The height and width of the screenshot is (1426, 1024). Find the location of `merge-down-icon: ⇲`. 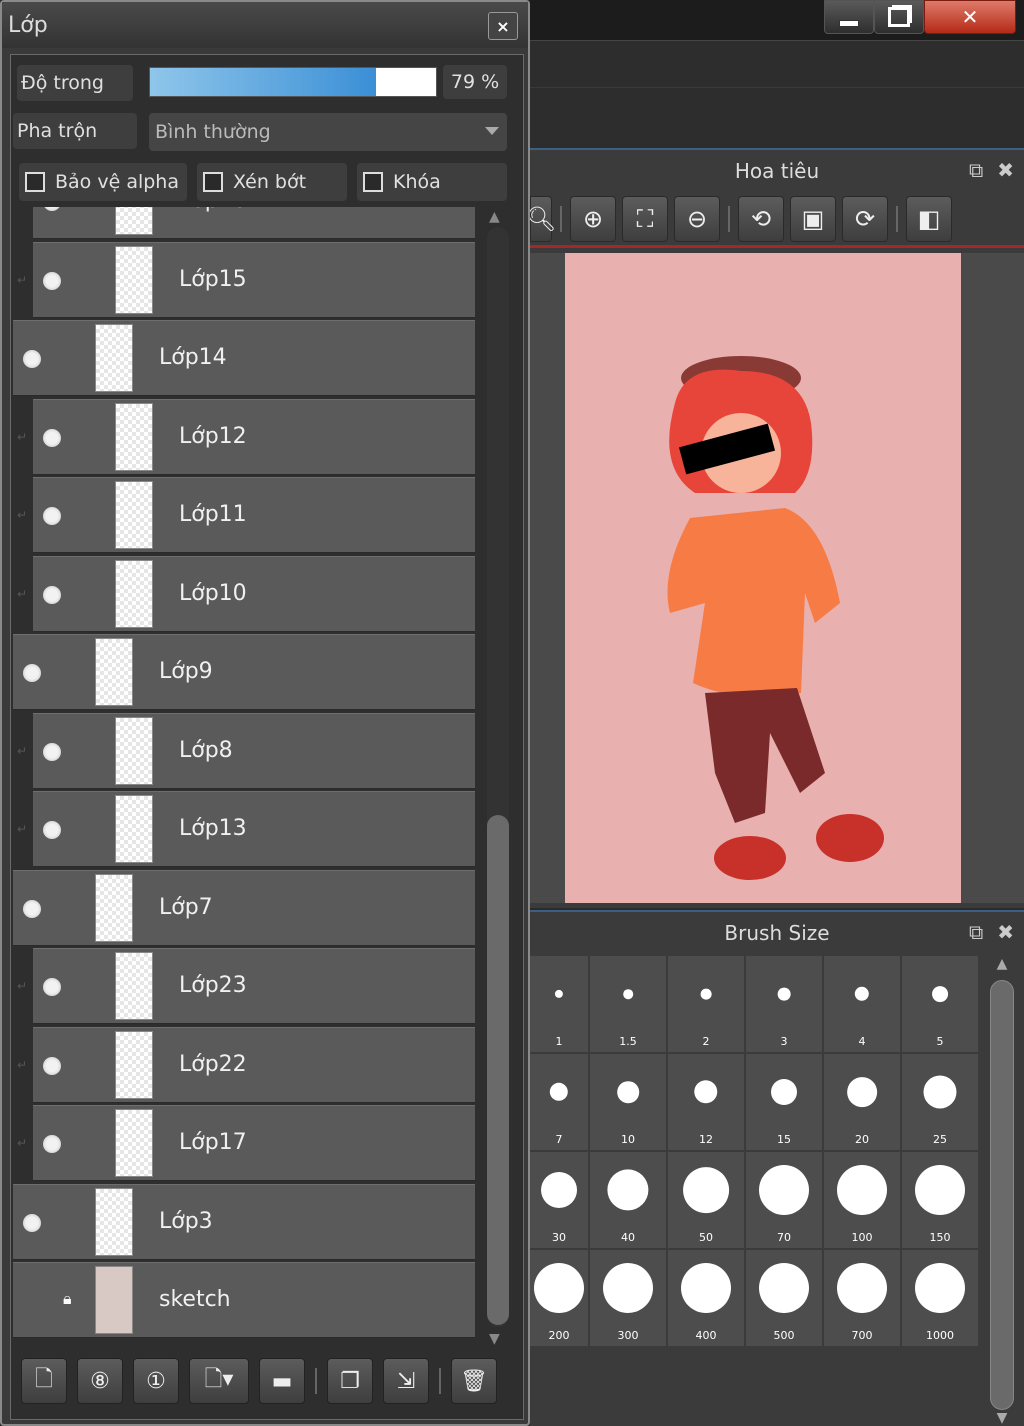

merge-down-icon: ⇲ is located at coordinates (406, 1381).